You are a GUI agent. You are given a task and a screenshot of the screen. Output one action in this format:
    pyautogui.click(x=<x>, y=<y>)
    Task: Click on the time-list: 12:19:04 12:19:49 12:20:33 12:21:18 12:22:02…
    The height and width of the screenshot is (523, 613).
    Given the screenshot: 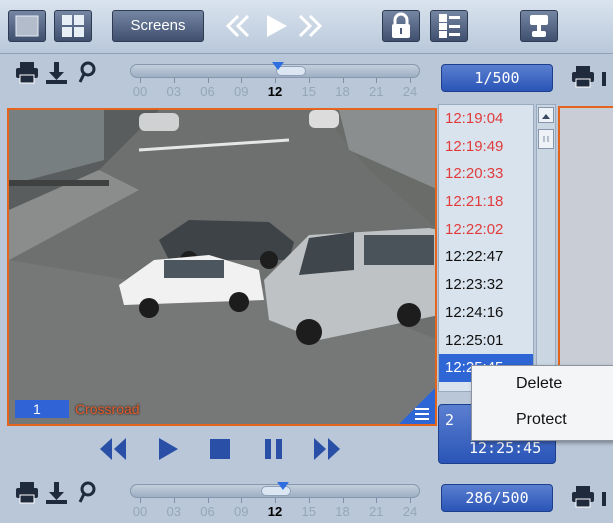 What is the action you would take?
    pyautogui.click(x=486, y=248)
    